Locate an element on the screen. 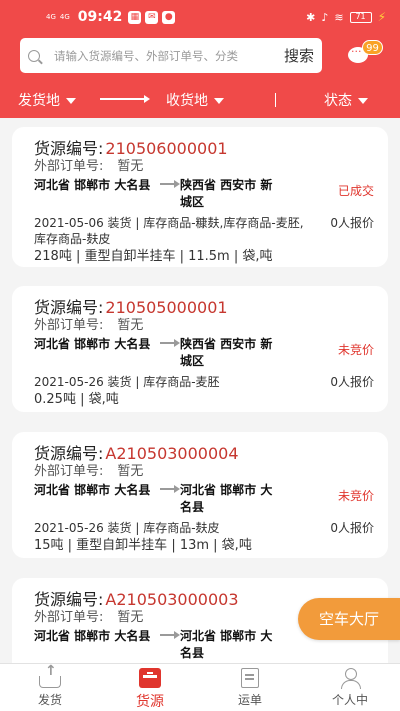 Image resolution: width=400 pixels, height=711 pixels. tab-source: 货源 is located at coordinates (150, 687).